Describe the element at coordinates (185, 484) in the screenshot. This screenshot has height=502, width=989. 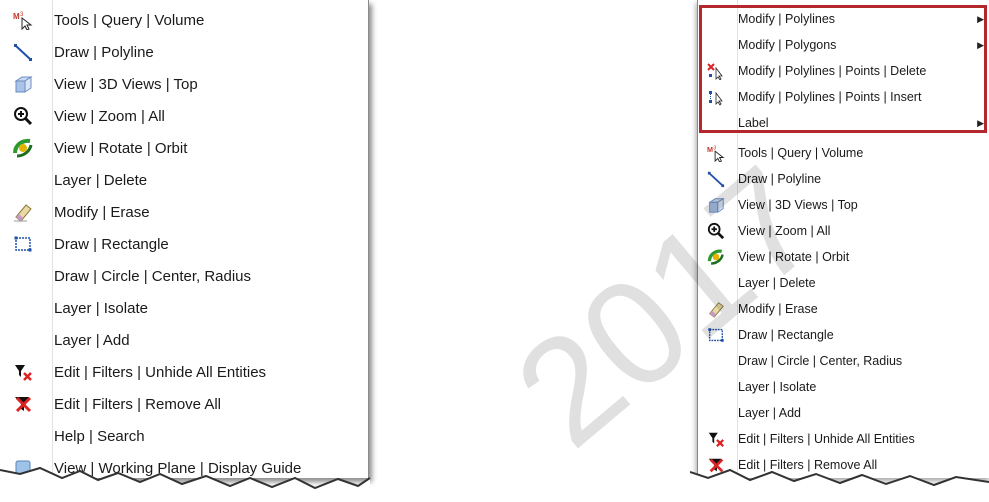
I see `torn-edge-left` at that location.